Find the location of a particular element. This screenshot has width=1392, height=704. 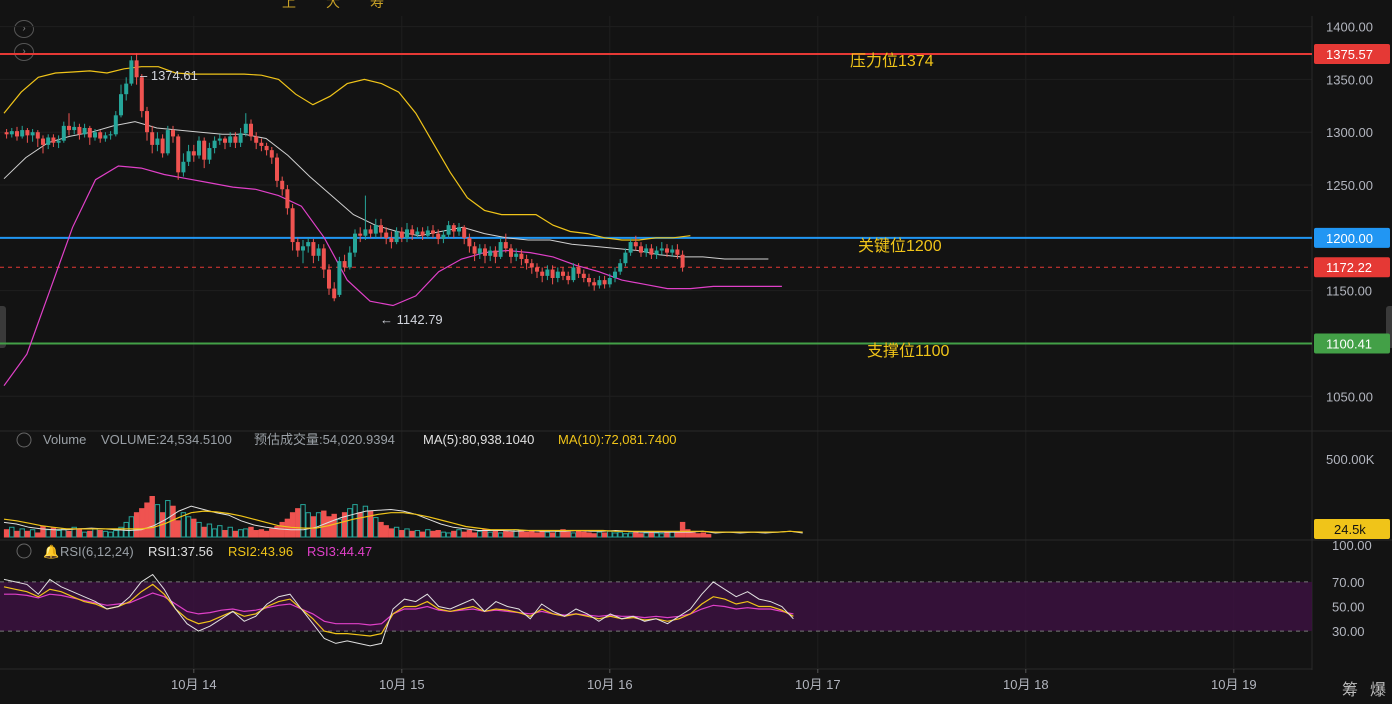

volume-tag-label: 24.5k is located at coordinates (1350, 529).